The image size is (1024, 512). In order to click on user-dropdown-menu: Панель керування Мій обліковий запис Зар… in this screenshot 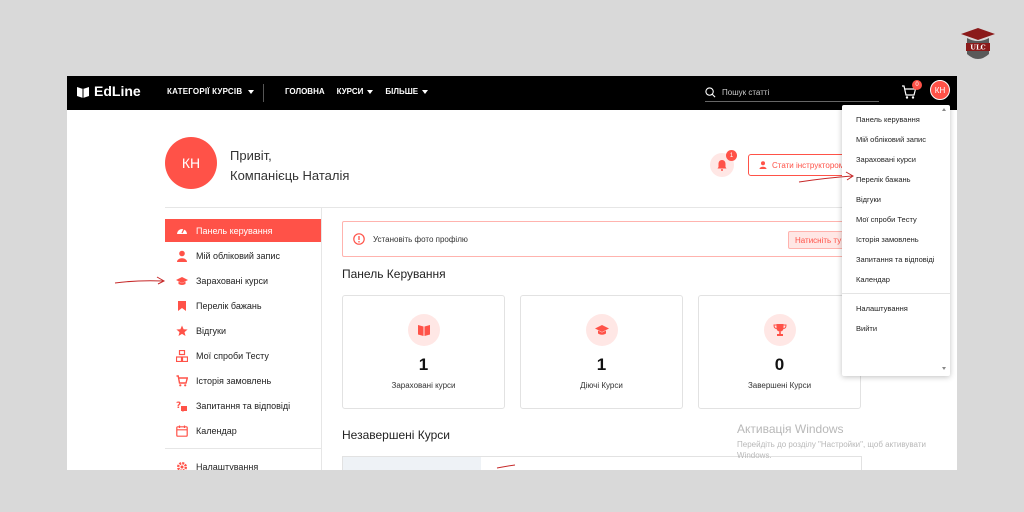, I will do `click(896, 240)`.